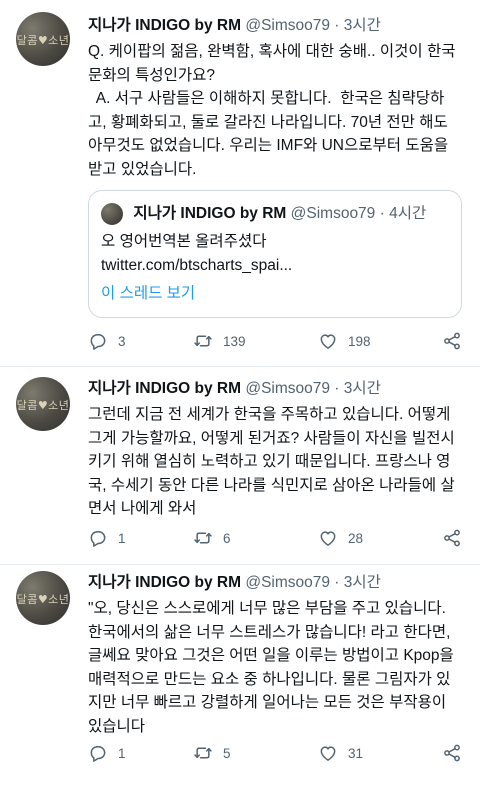 The image size is (480, 789). Describe the element at coordinates (269, 632) in the screenshot. I see `tweet-line: 한국에서의 삶은 너무 스트레스가 많습니다! 라고 한다면,` at that location.